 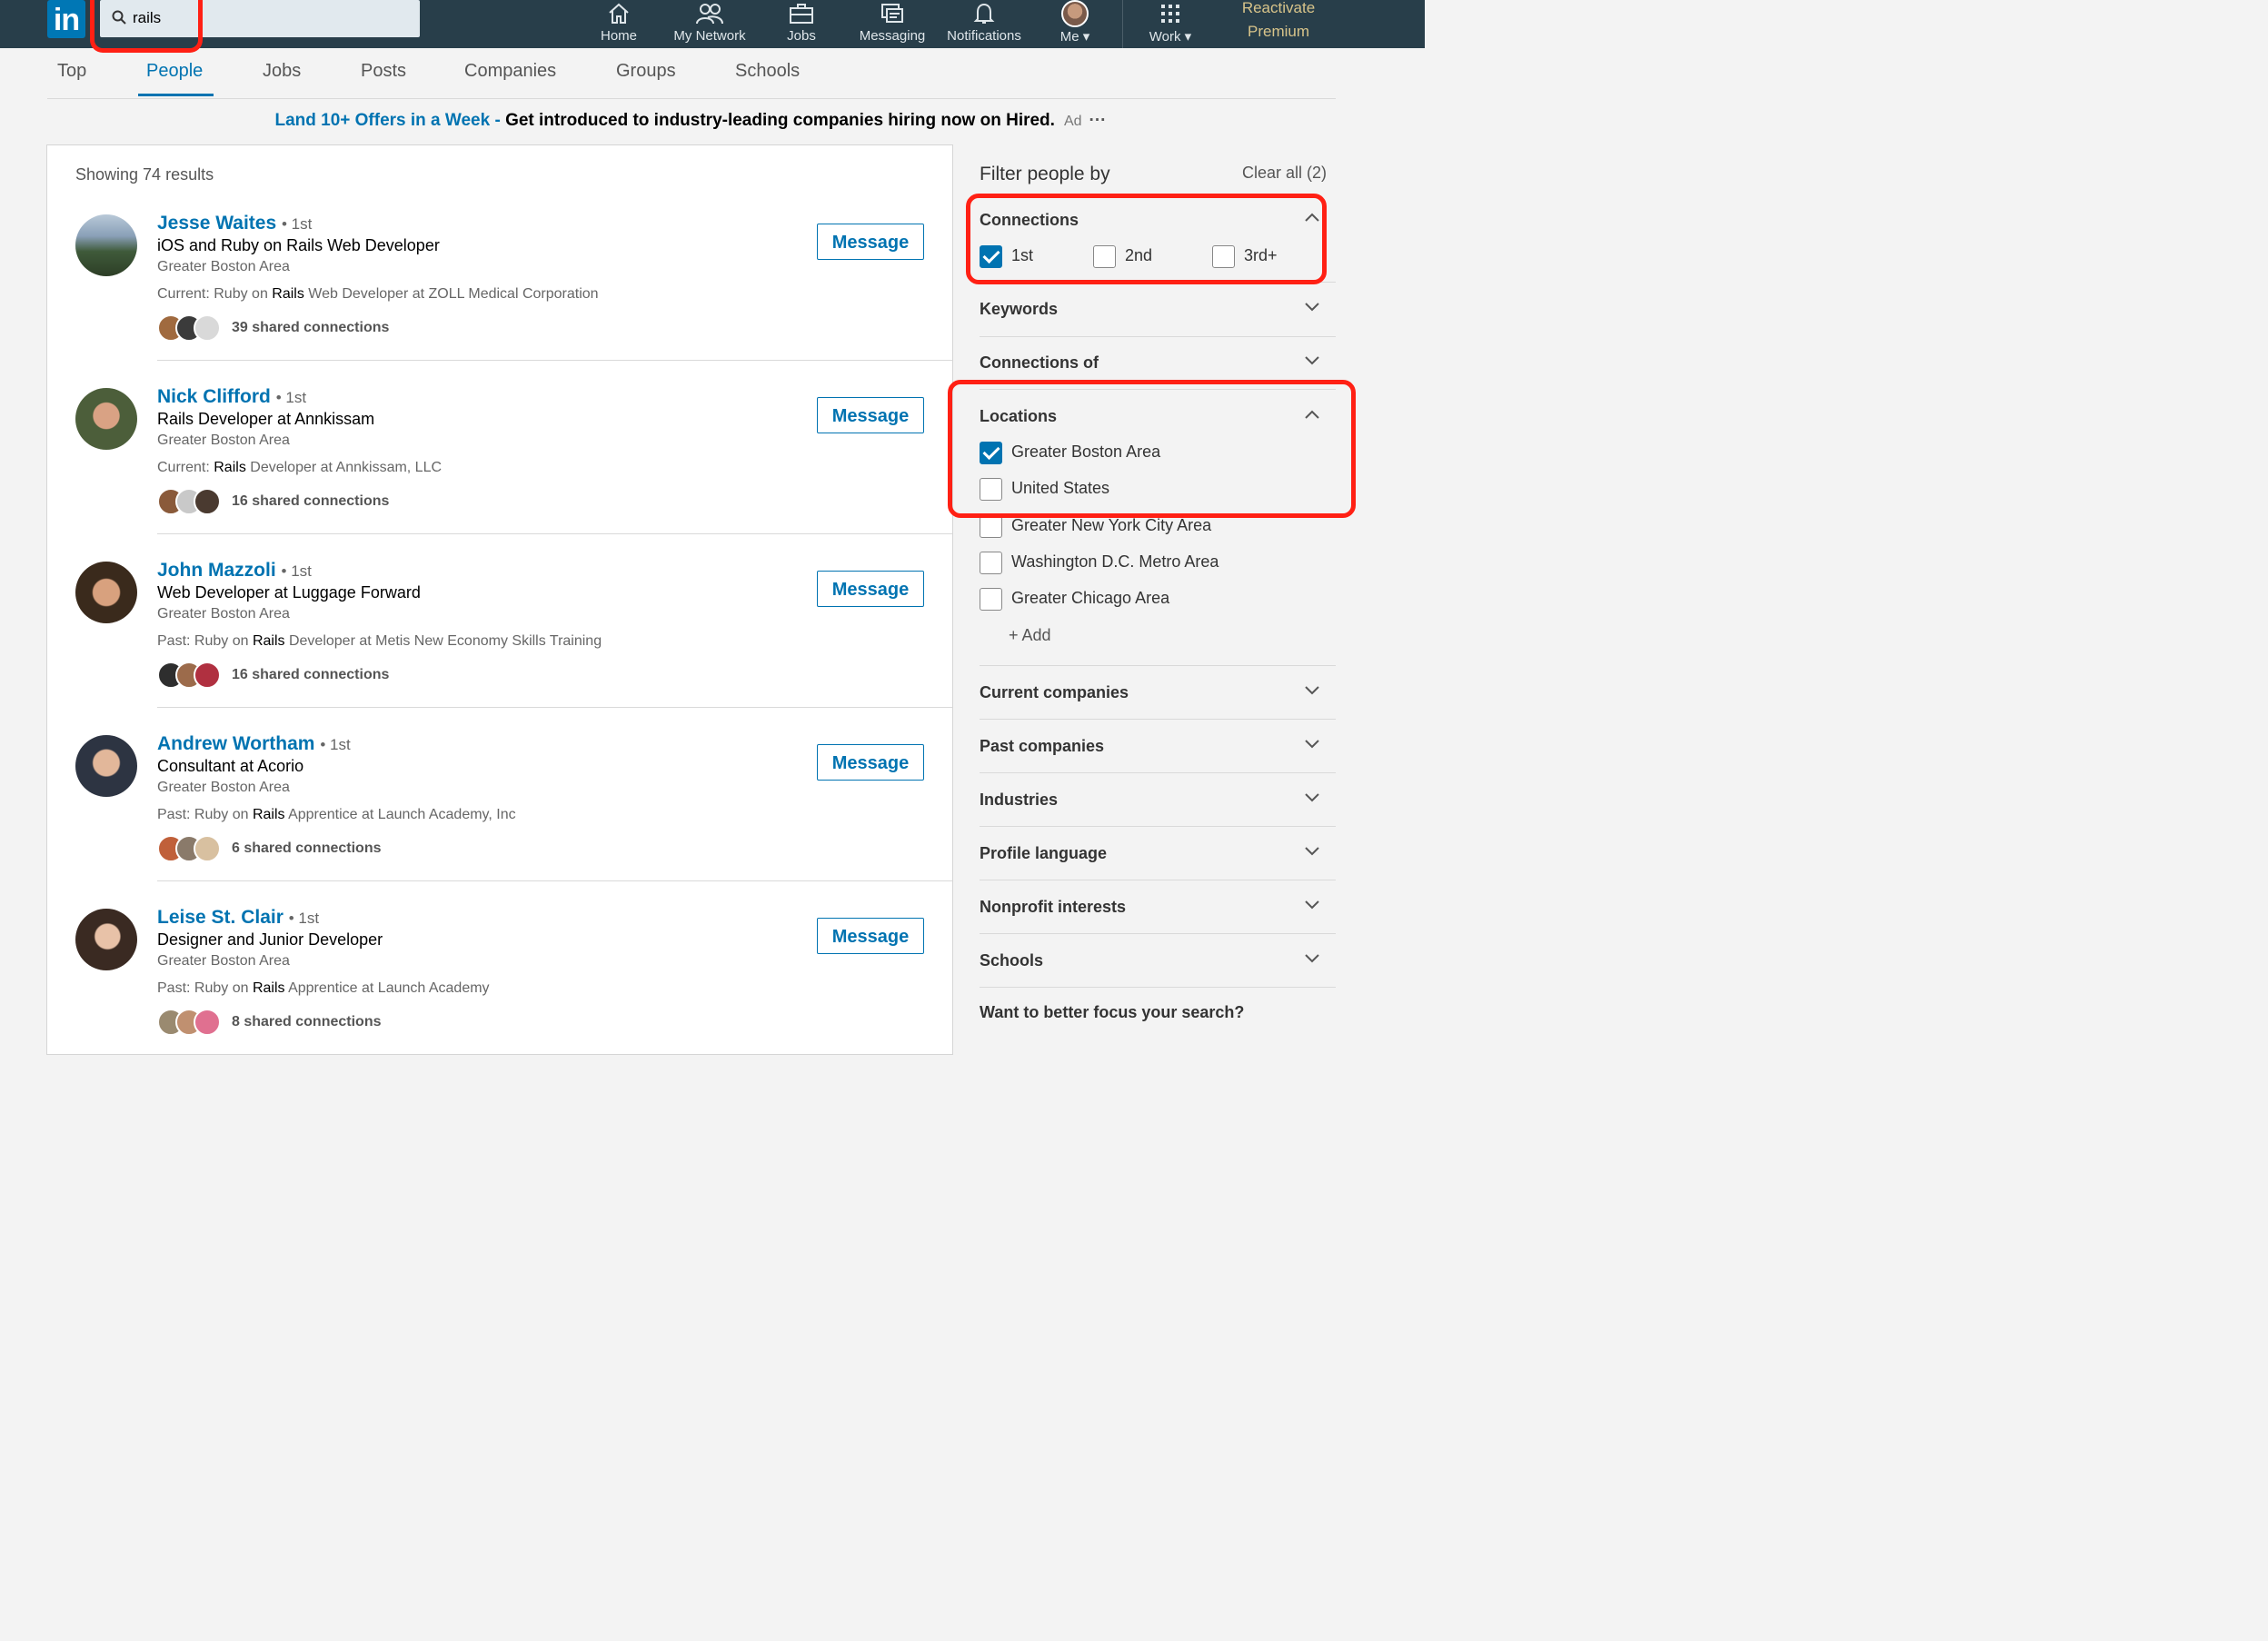 What do you see at coordinates (387, 988) in the screenshot?
I see `snippet-post: Apprentice at Launch Academy` at bounding box center [387, 988].